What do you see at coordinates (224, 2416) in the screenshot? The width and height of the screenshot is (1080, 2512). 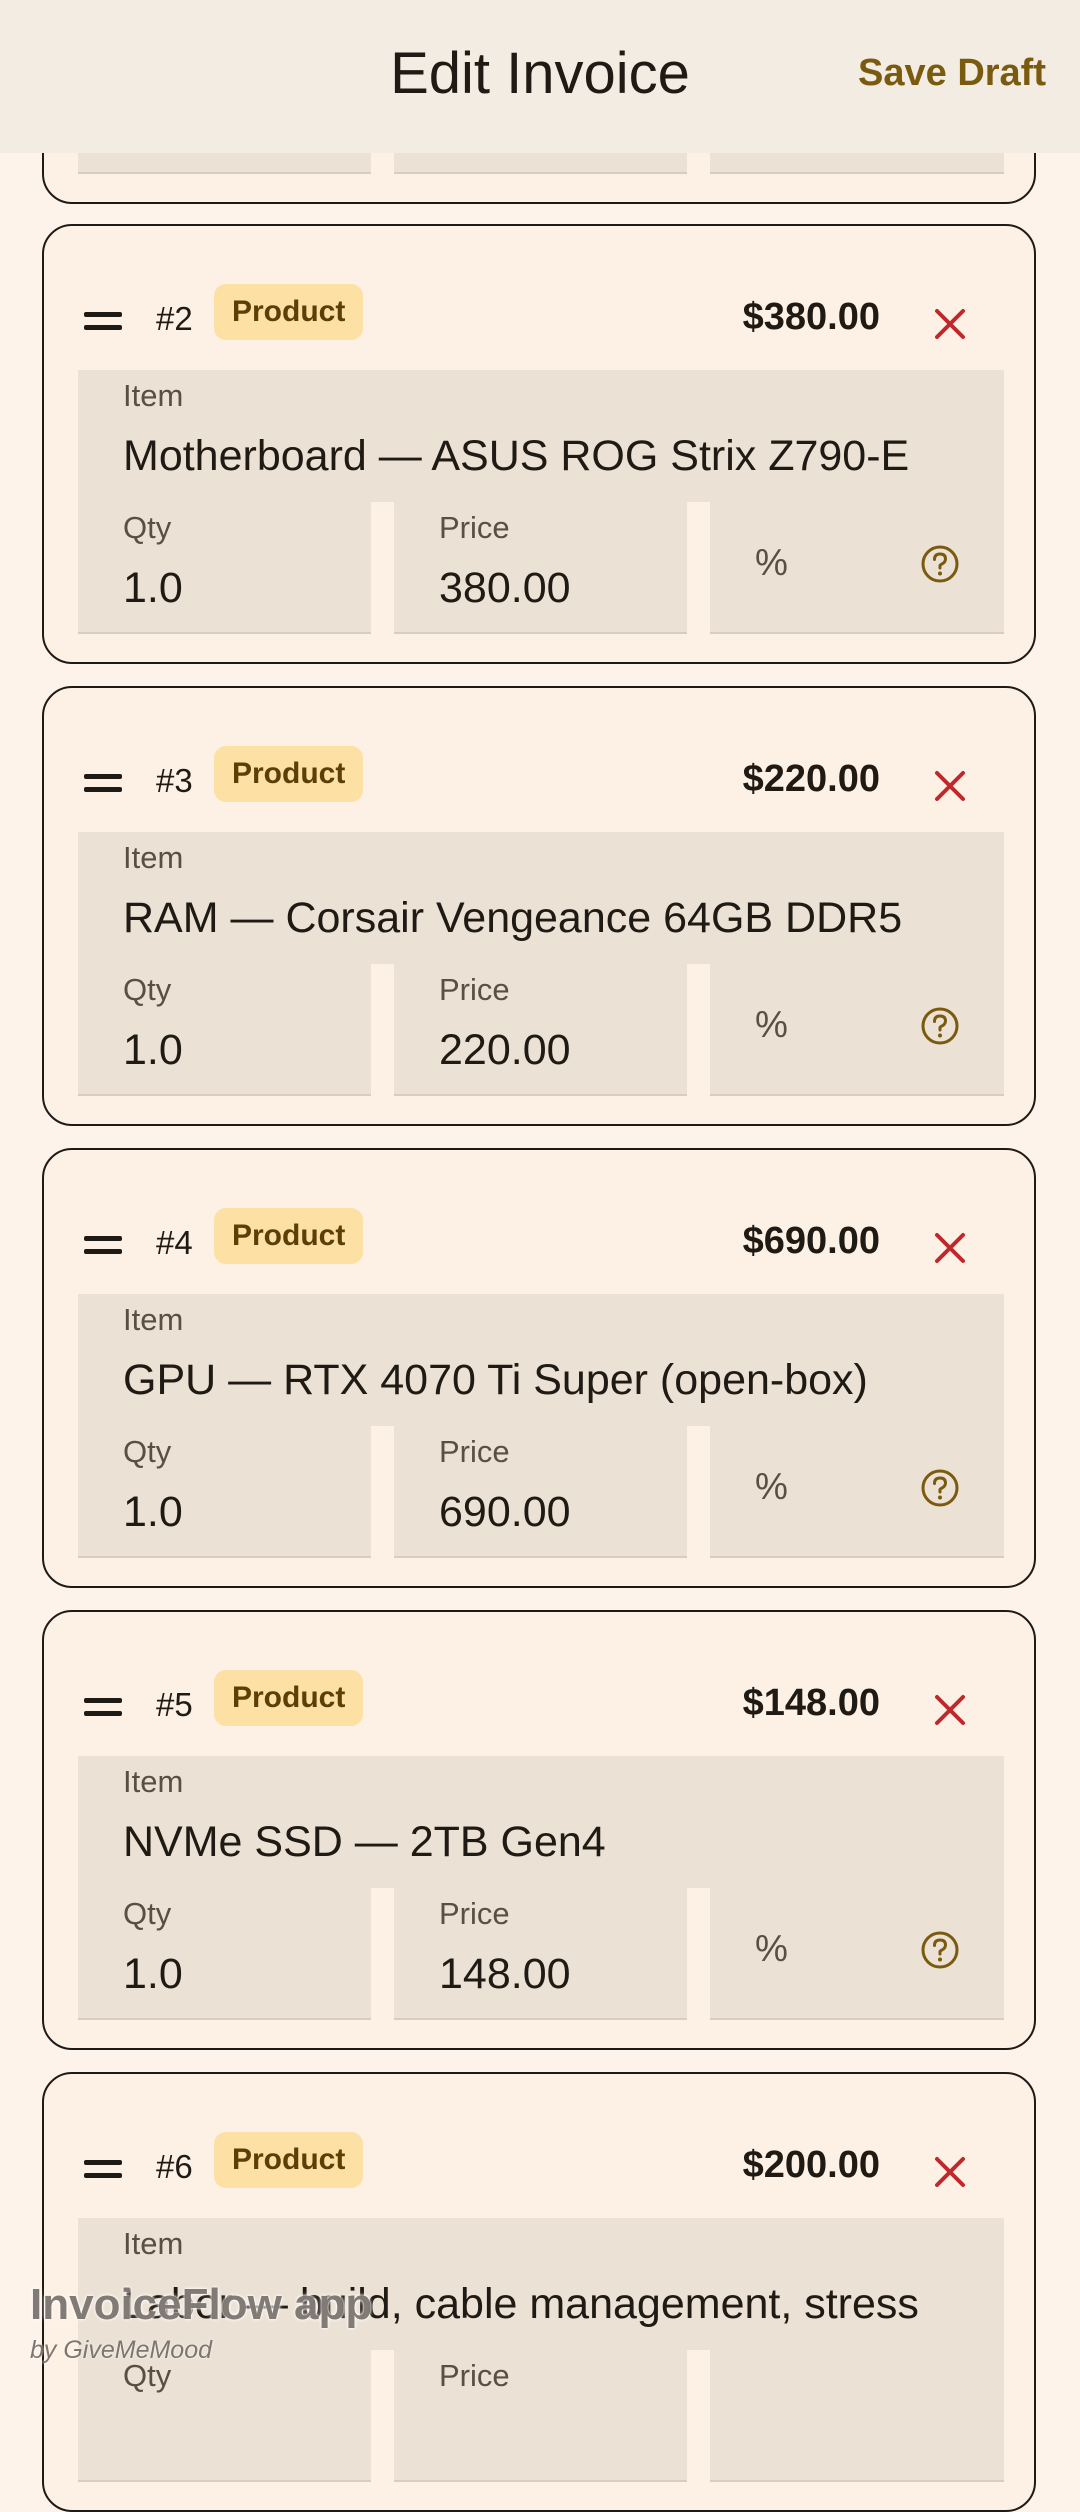 I see `qty-field: Qty` at bounding box center [224, 2416].